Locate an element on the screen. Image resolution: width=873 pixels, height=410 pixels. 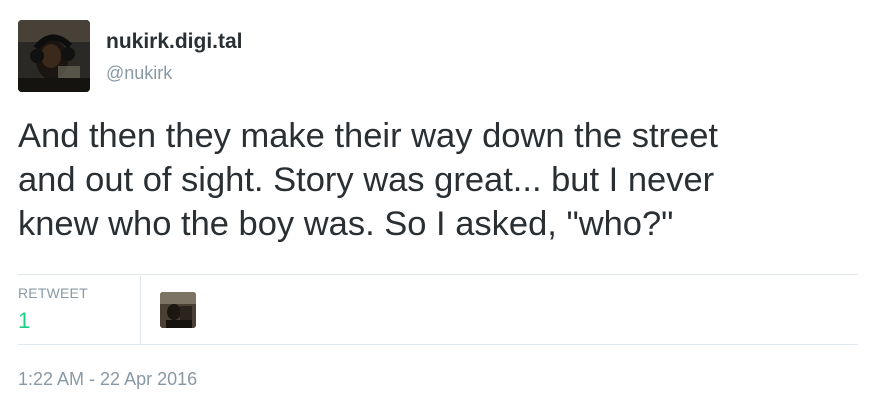
stats-column-divider is located at coordinates (140, 310).